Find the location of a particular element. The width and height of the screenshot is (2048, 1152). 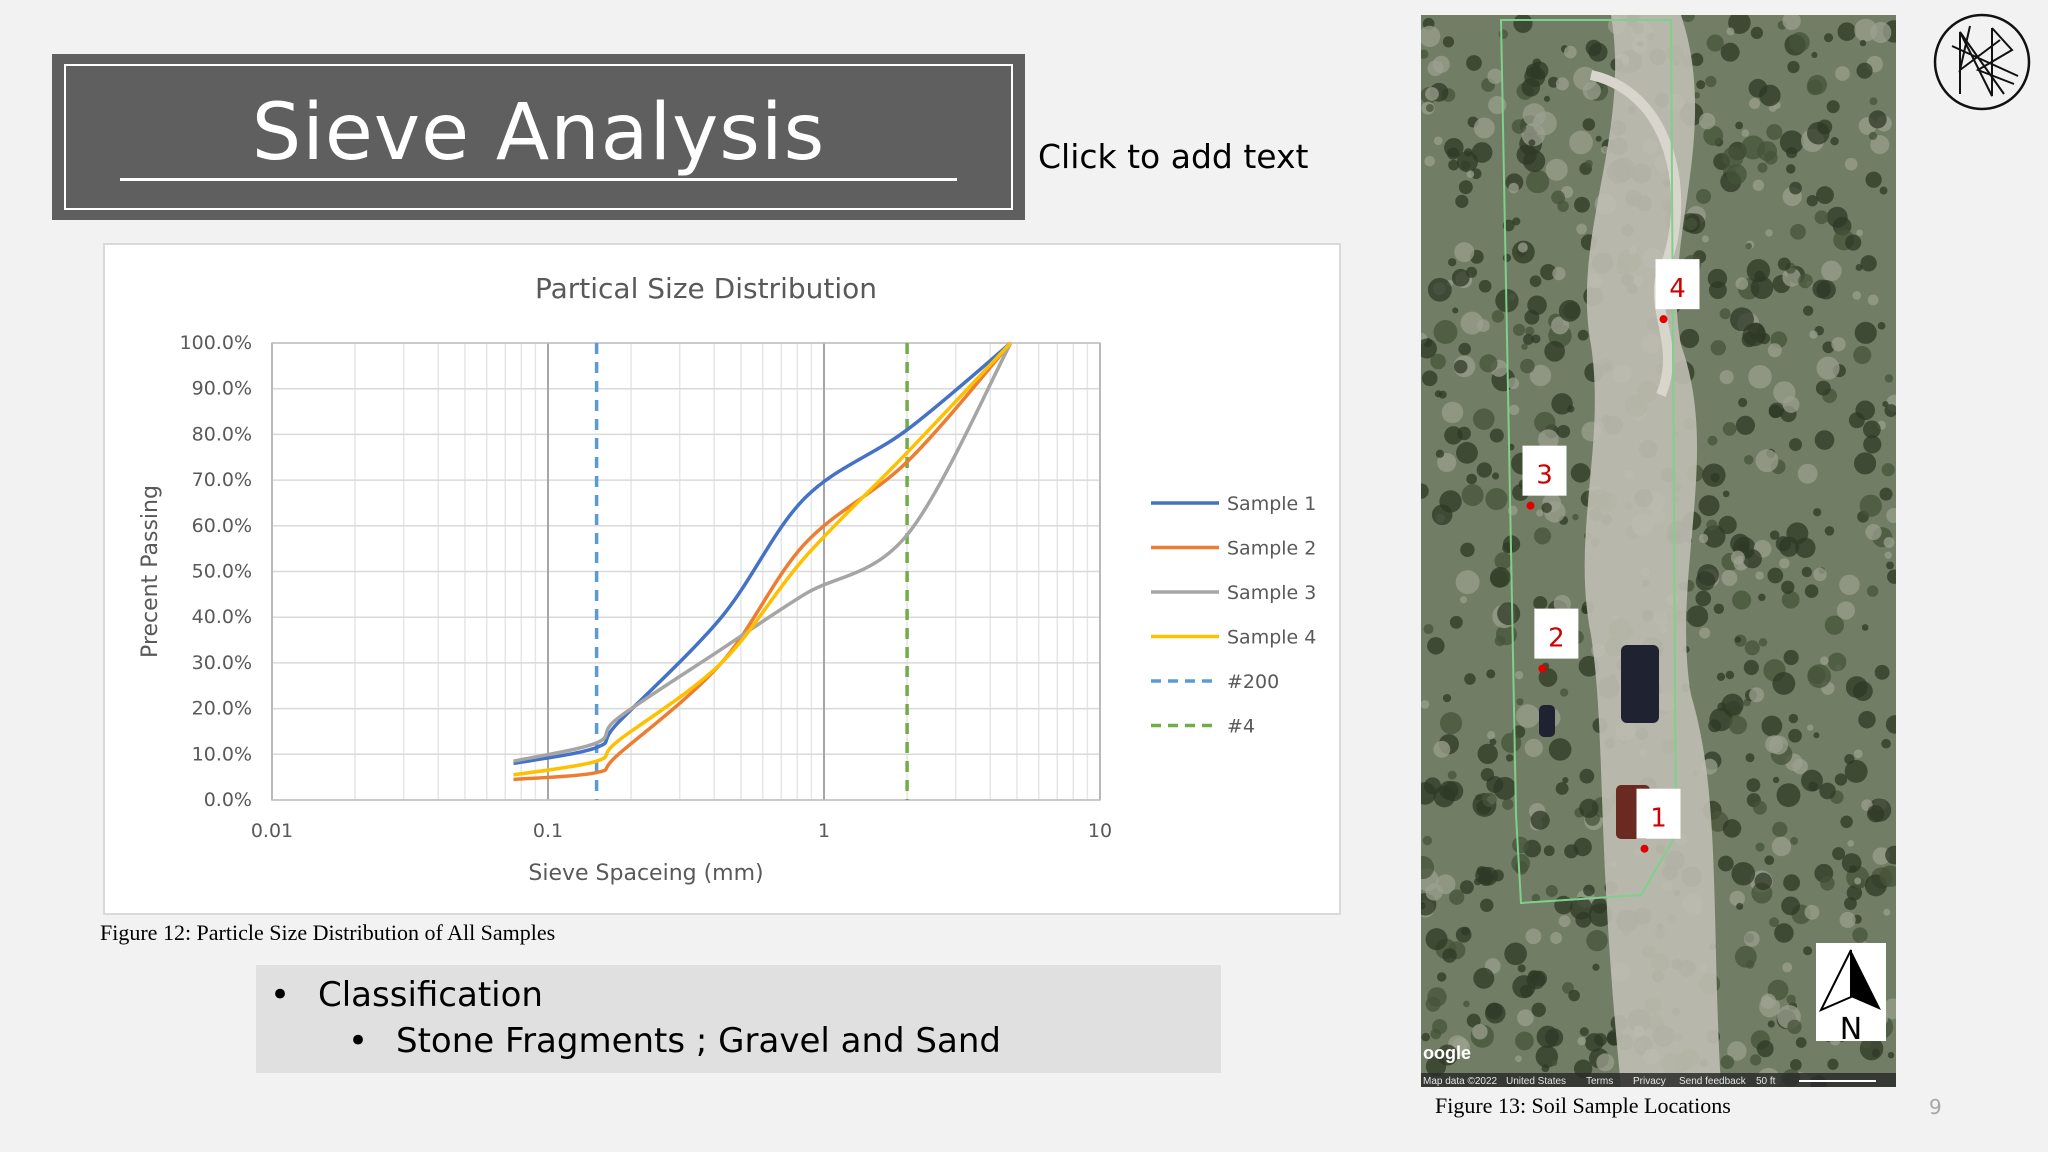

y-tick-label: 40.0% is located at coordinates (222, 617).